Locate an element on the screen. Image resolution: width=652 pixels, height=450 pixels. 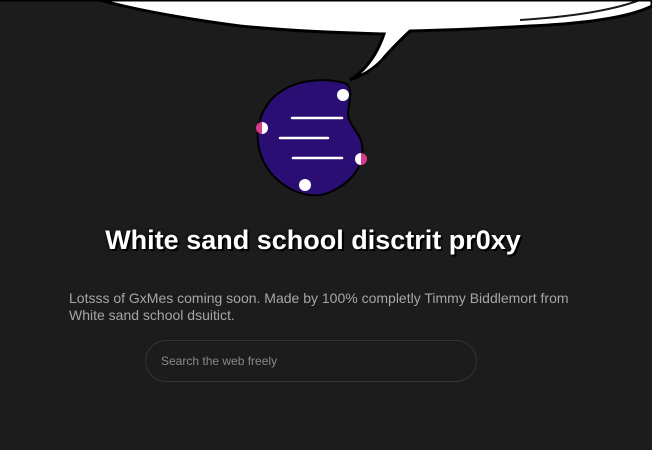
logo-dot-bottom is located at coordinates (305, 185).